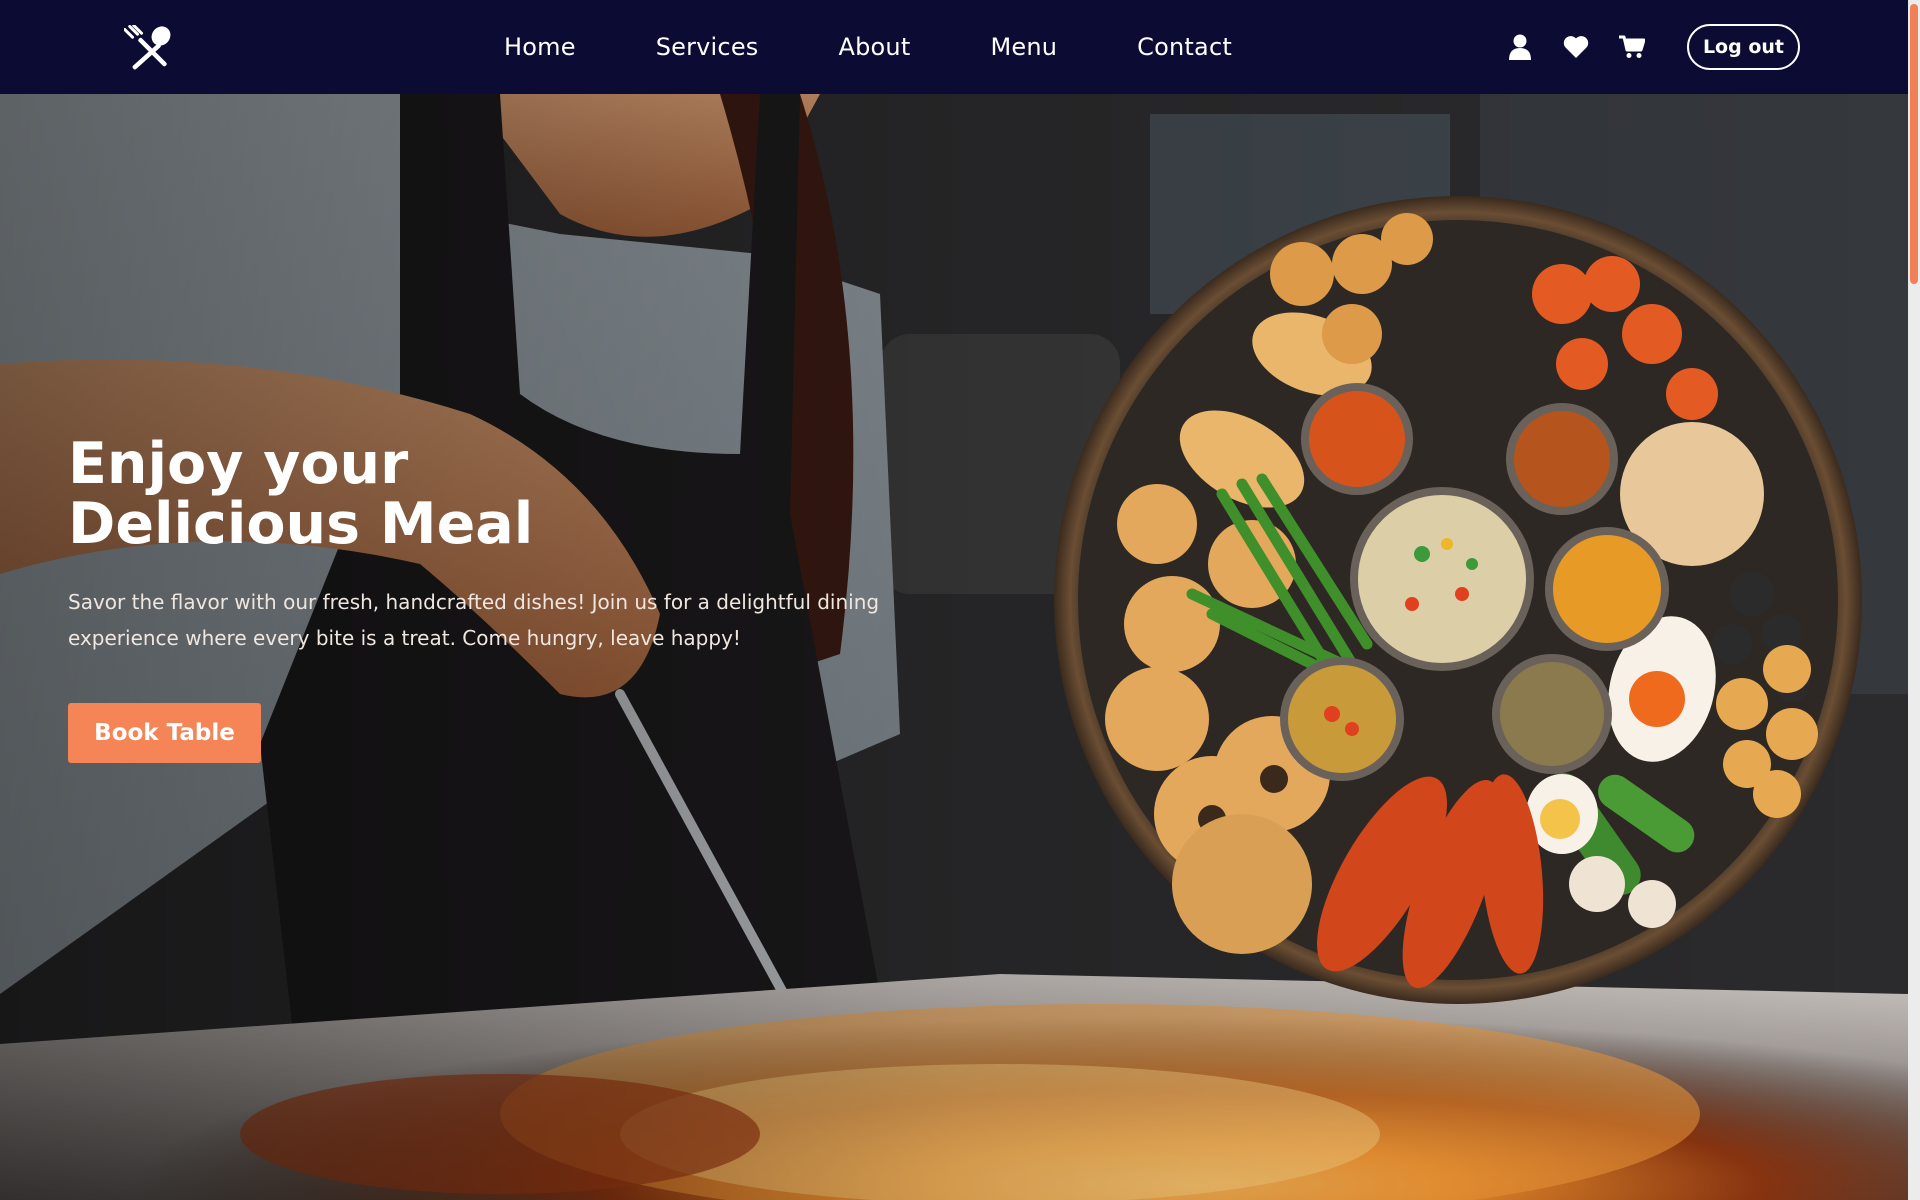  I want to click on logout-button: Log out, so click(1743, 47).